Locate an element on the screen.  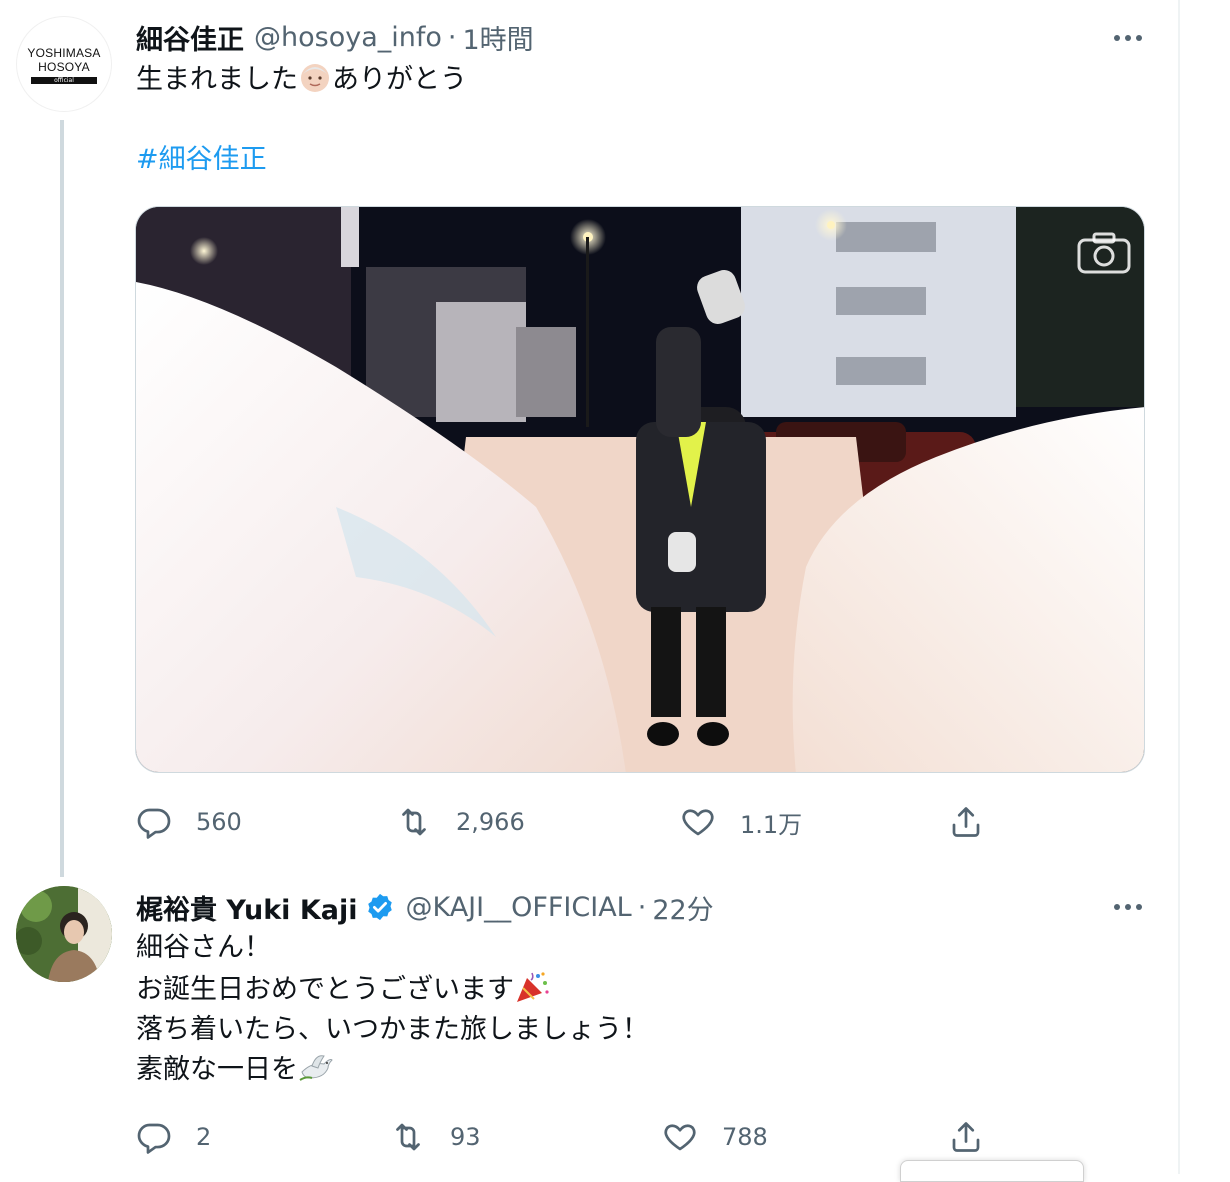
tweet-header: 細谷佳正 @hosoya_info · 1時間 is located at coordinates (335, 37).